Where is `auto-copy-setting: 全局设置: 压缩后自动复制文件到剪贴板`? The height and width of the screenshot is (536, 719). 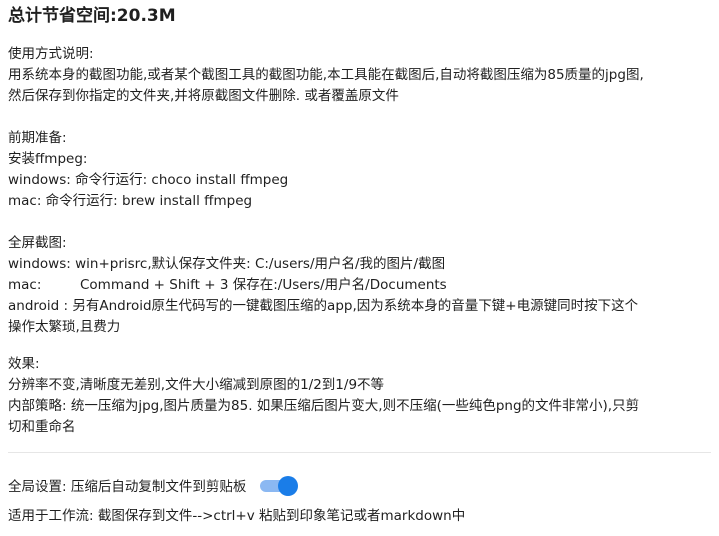
auto-copy-setting: 全局设置: 压缩后自动复制文件到剪贴板 is located at coordinates (153, 485).